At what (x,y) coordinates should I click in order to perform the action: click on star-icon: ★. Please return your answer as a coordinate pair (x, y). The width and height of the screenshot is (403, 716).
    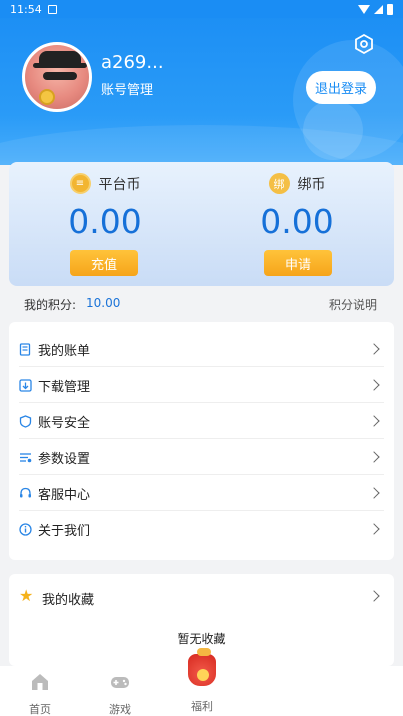
    Looking at the image, I should click on (26, 595).